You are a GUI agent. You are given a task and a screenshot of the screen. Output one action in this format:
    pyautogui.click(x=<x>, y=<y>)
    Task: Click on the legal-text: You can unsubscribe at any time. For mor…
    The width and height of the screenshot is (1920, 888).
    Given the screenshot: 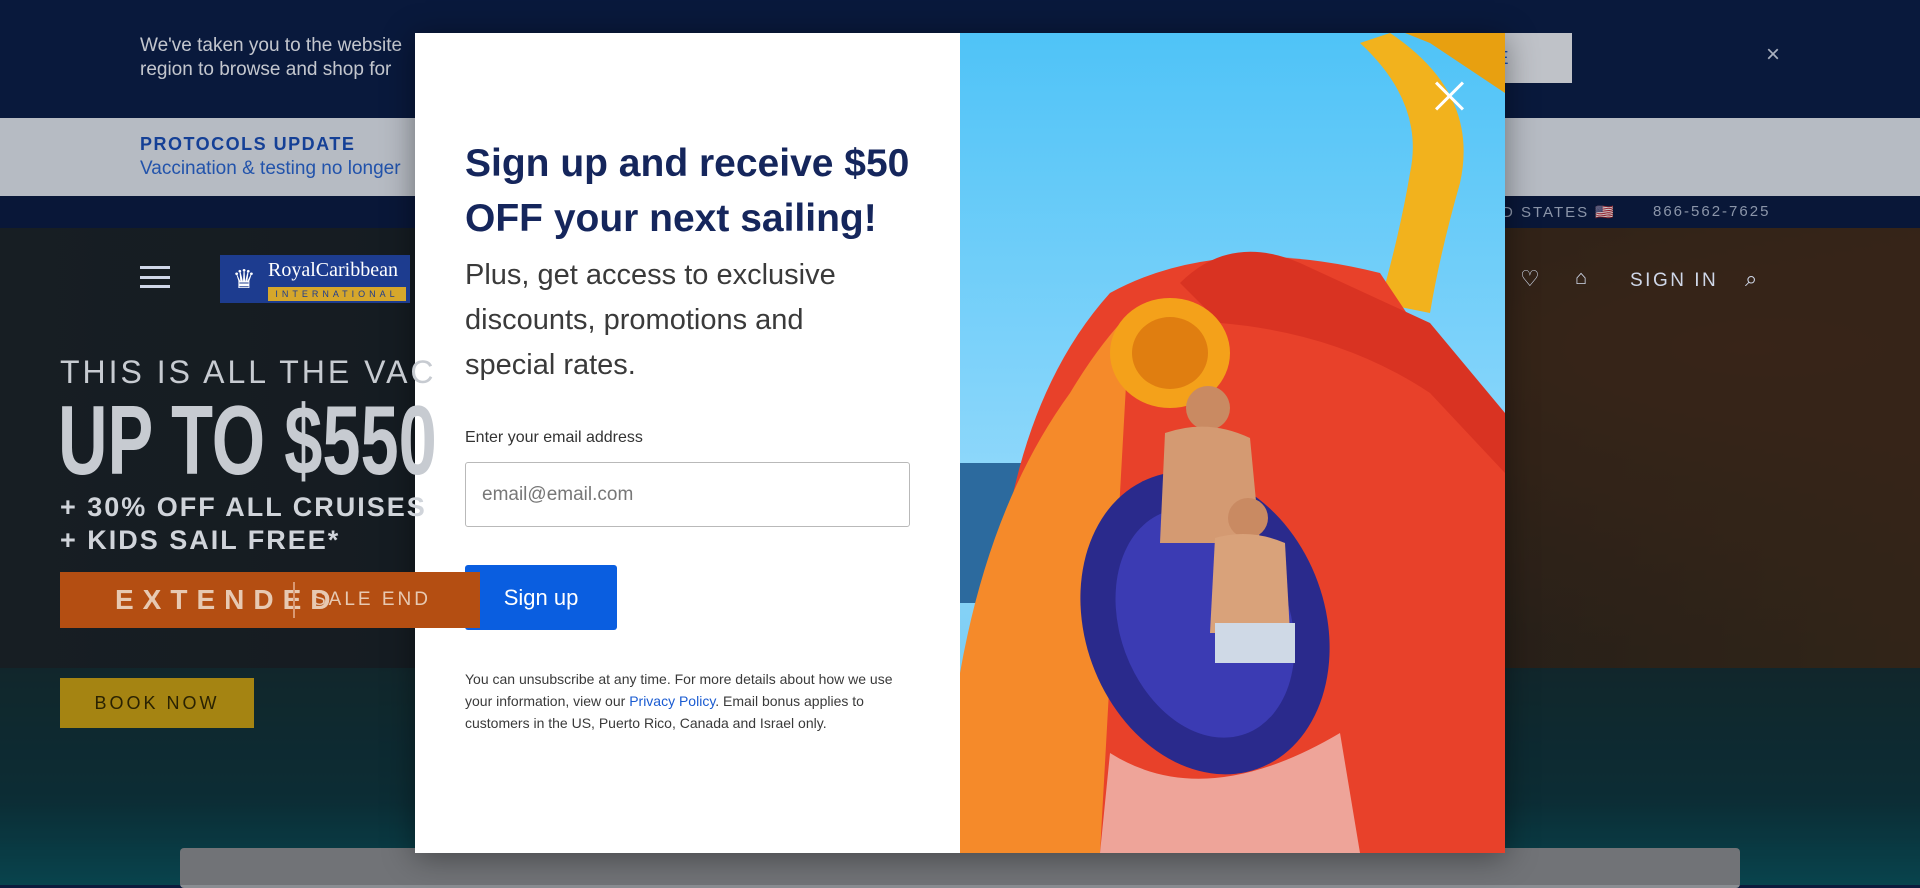 What is the action you would take?
    pyautogui.click(x=690, y=701)
    